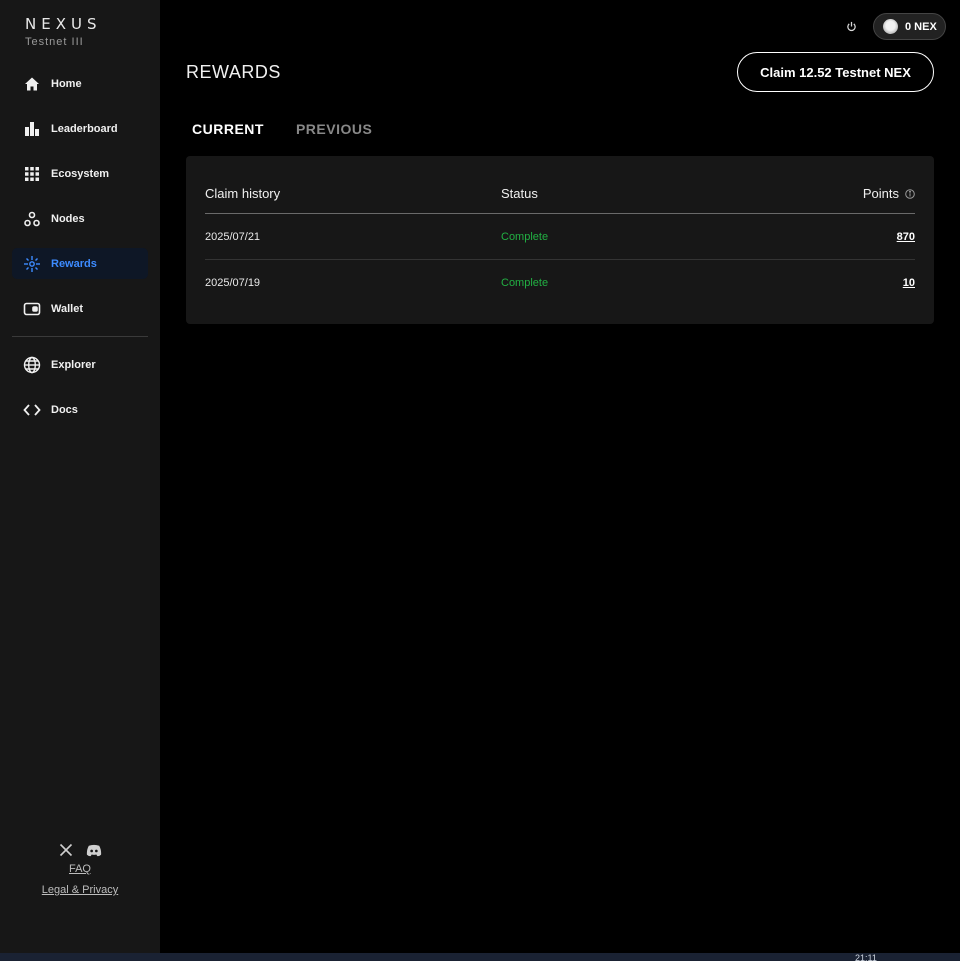  I want to click on sidebar-item-home: Home, so click(80, 83).